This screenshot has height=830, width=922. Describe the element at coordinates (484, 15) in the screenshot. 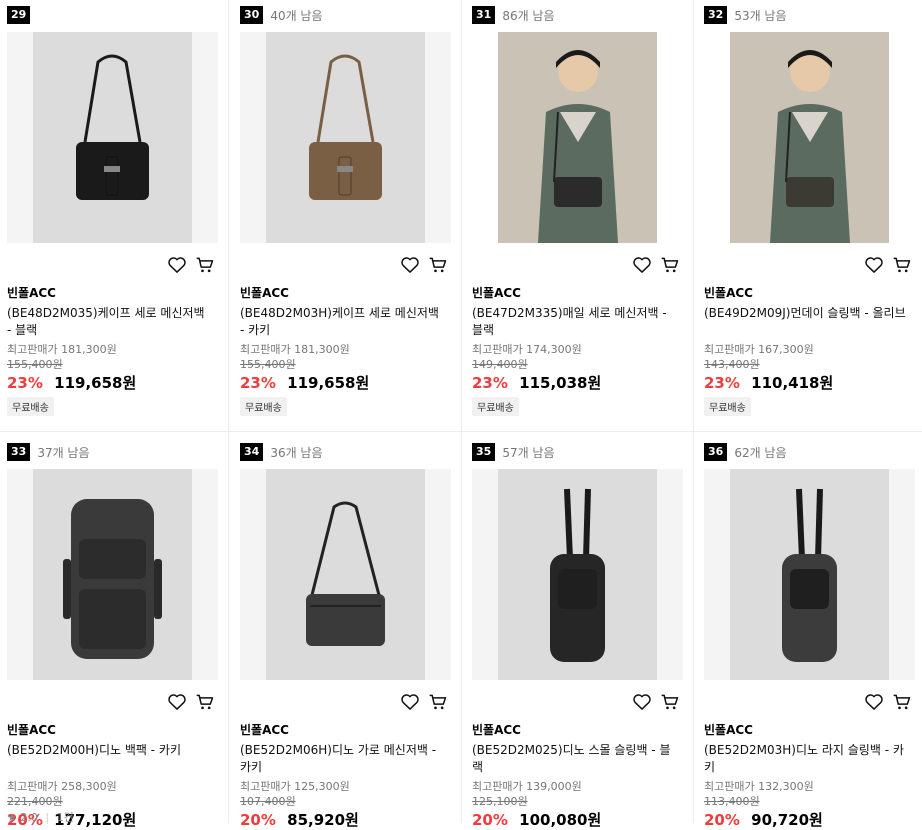

I see `rank-badge: 31` at that location.